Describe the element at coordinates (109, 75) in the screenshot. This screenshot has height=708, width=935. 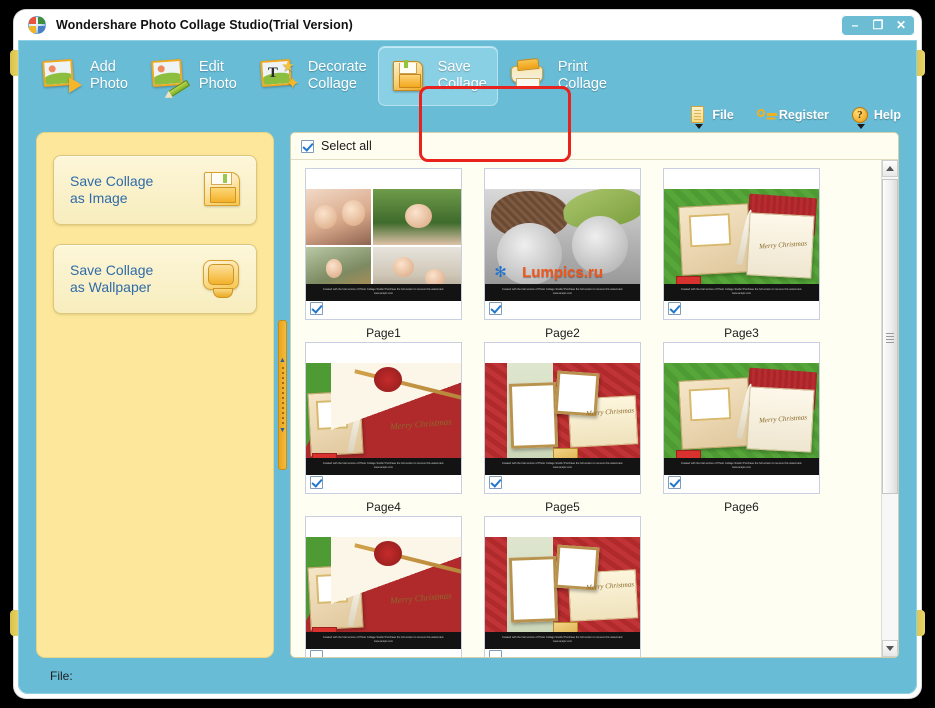
I see `add-photo-label: Add Photo` at that location.